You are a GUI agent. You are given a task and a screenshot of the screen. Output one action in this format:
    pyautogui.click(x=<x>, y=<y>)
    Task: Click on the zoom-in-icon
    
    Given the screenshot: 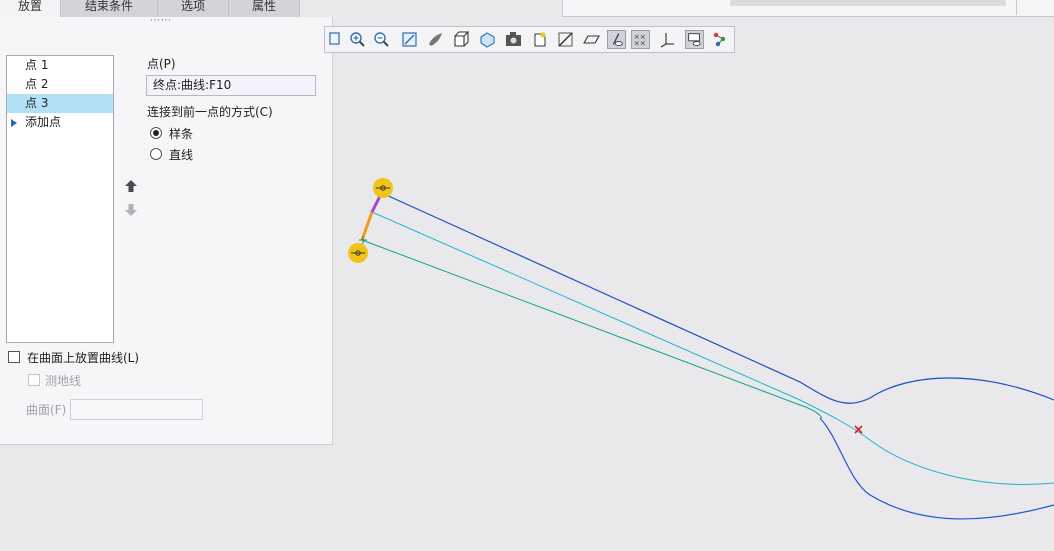 What is the action you would take?
    pyautogui.click(x=357, y=39)
    